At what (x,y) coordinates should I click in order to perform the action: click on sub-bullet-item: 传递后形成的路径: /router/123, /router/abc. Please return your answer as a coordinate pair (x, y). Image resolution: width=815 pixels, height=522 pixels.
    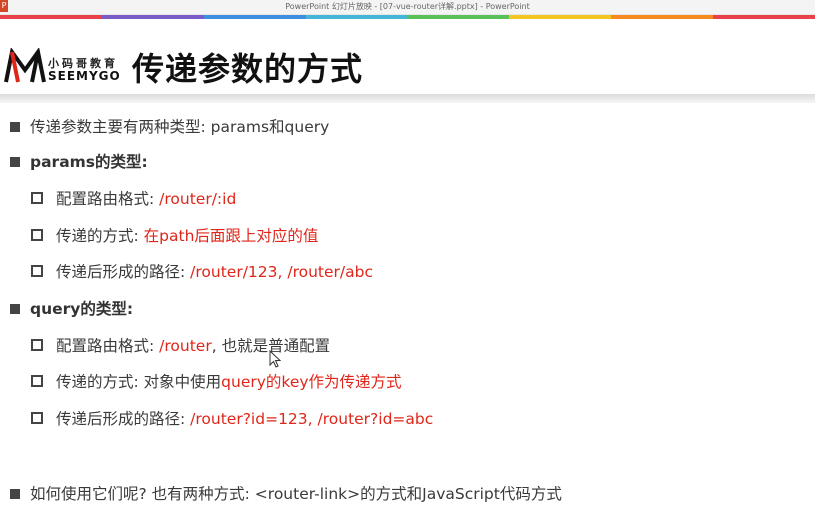
    Looking at the image, I should click on (202, 272).